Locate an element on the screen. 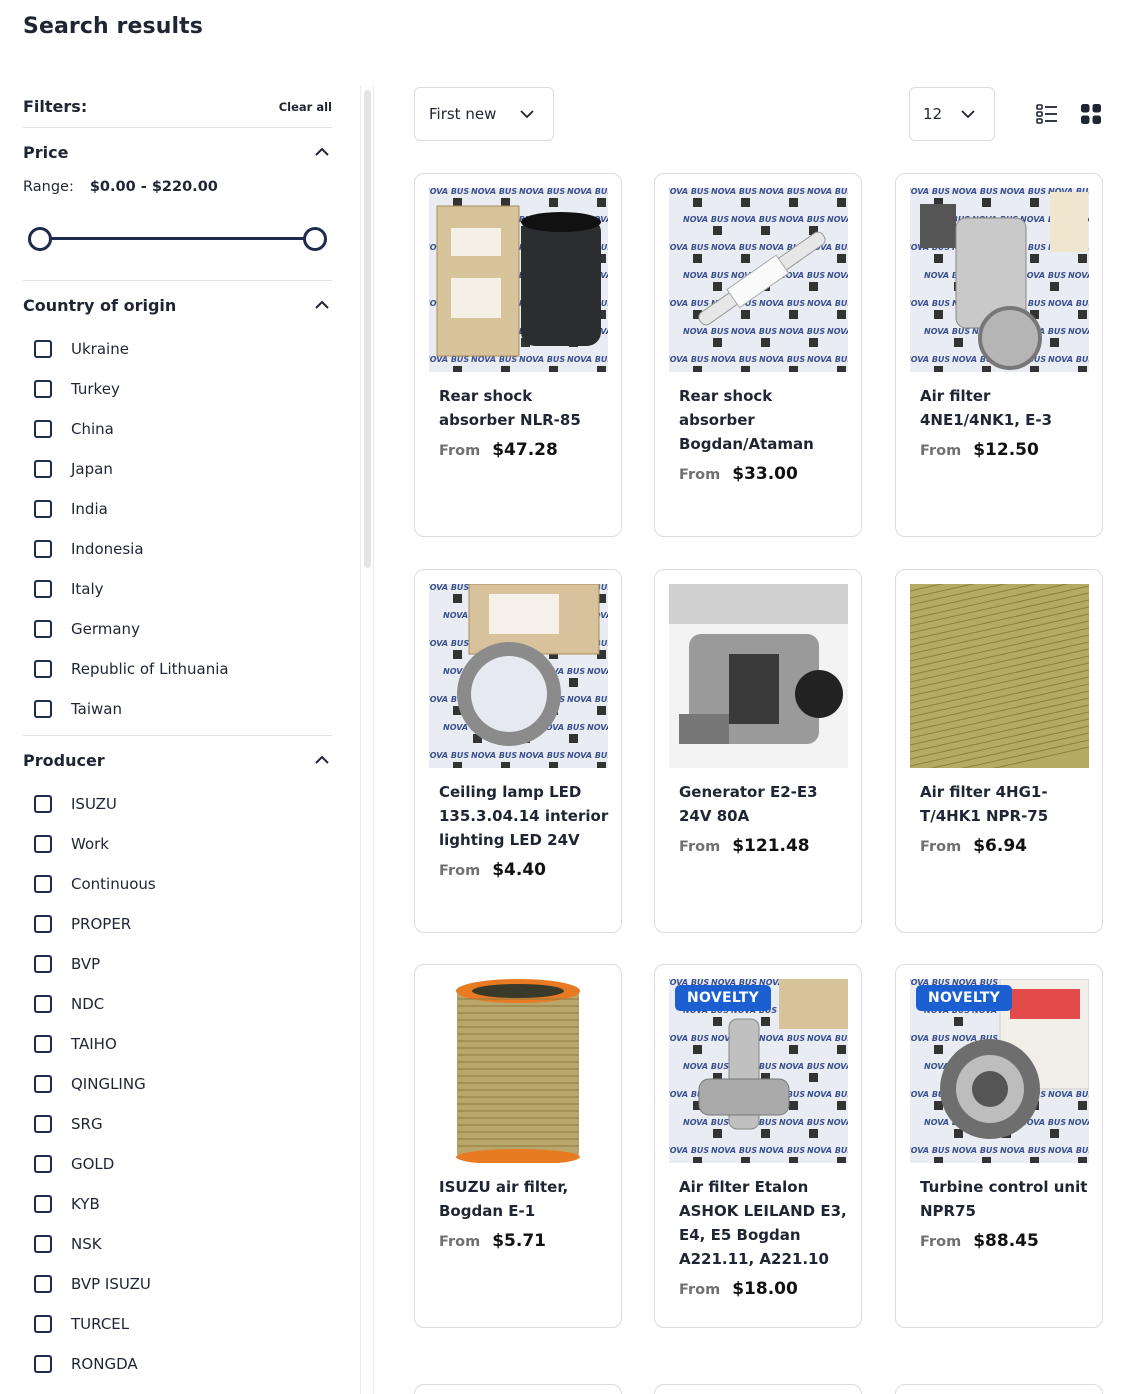 Image resolution: width=1122 pixels, height=1394 pixels. filter-option: Ukraine is located at coordinates (177, 349).